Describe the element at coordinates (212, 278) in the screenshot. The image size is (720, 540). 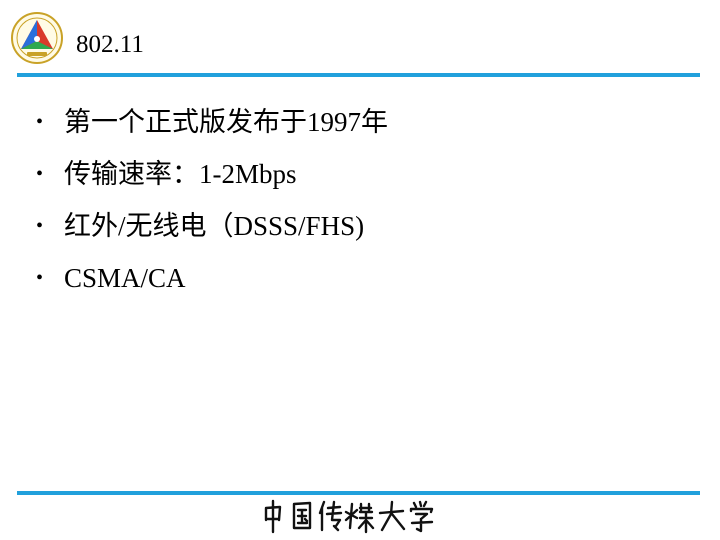
I see `list-item: • CSMA/CA` at that location.